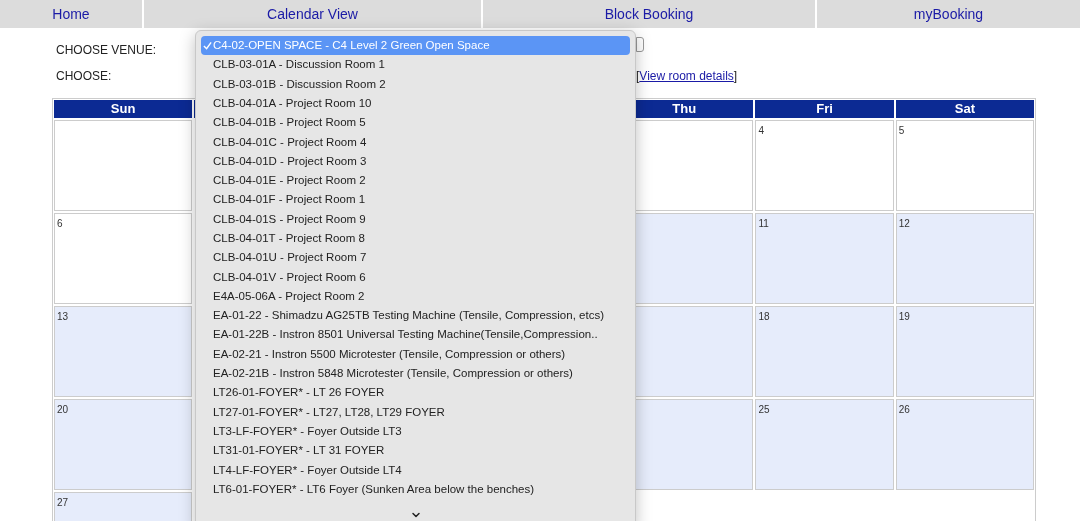  I want to click on calendar-day-cell: 20, so click(123, 444).